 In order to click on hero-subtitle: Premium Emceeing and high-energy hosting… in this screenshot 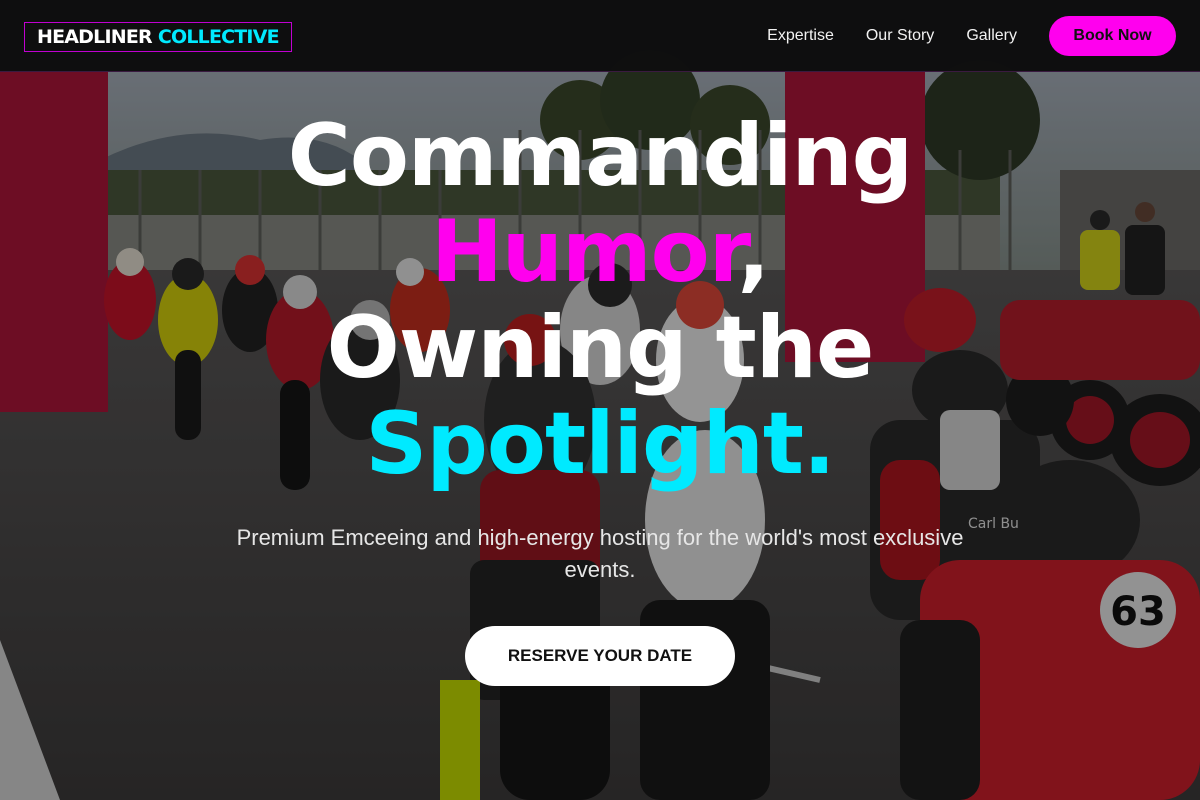, I will do `click(600, 553)`.